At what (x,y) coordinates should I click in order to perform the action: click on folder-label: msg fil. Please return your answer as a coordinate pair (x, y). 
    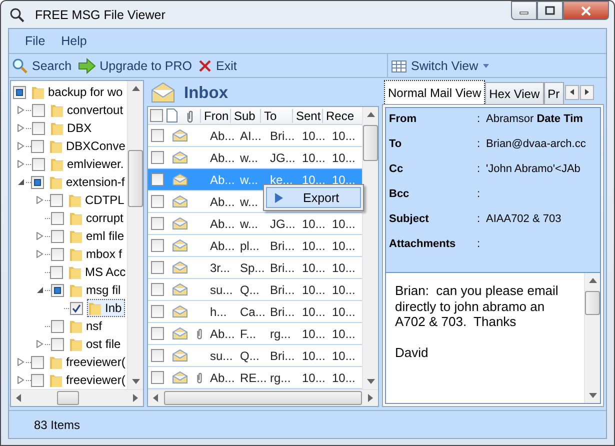
    Looking at the image, I should click on (103, 290).